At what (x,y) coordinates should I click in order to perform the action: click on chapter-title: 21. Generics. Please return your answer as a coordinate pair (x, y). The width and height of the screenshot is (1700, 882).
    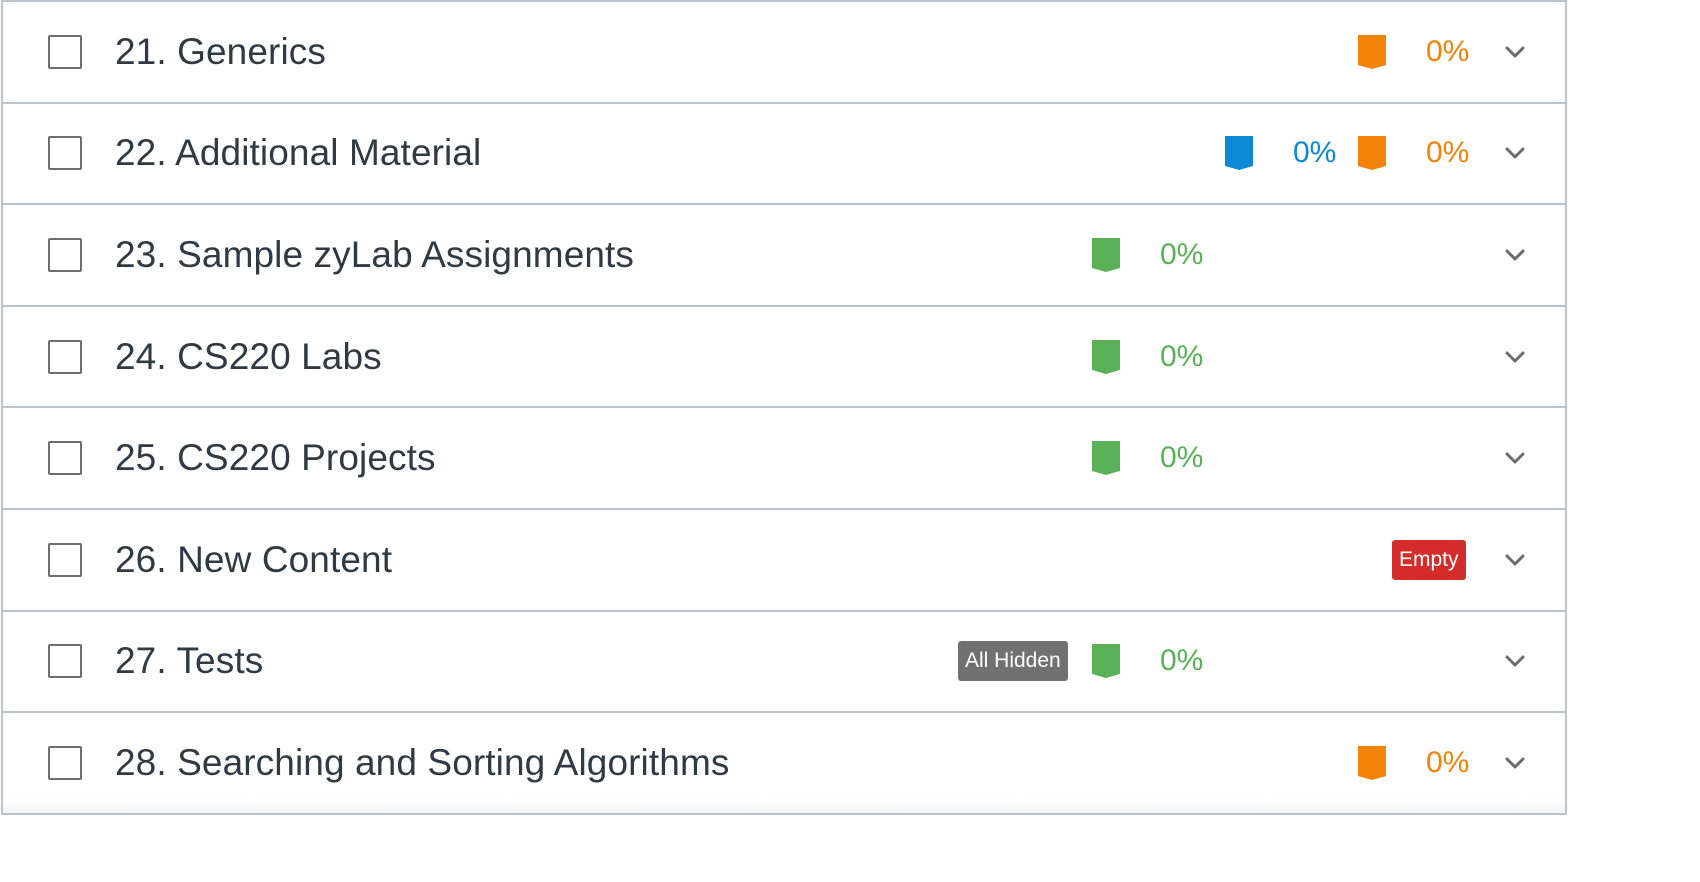
    Looking at the image, I should click on (220, 52).